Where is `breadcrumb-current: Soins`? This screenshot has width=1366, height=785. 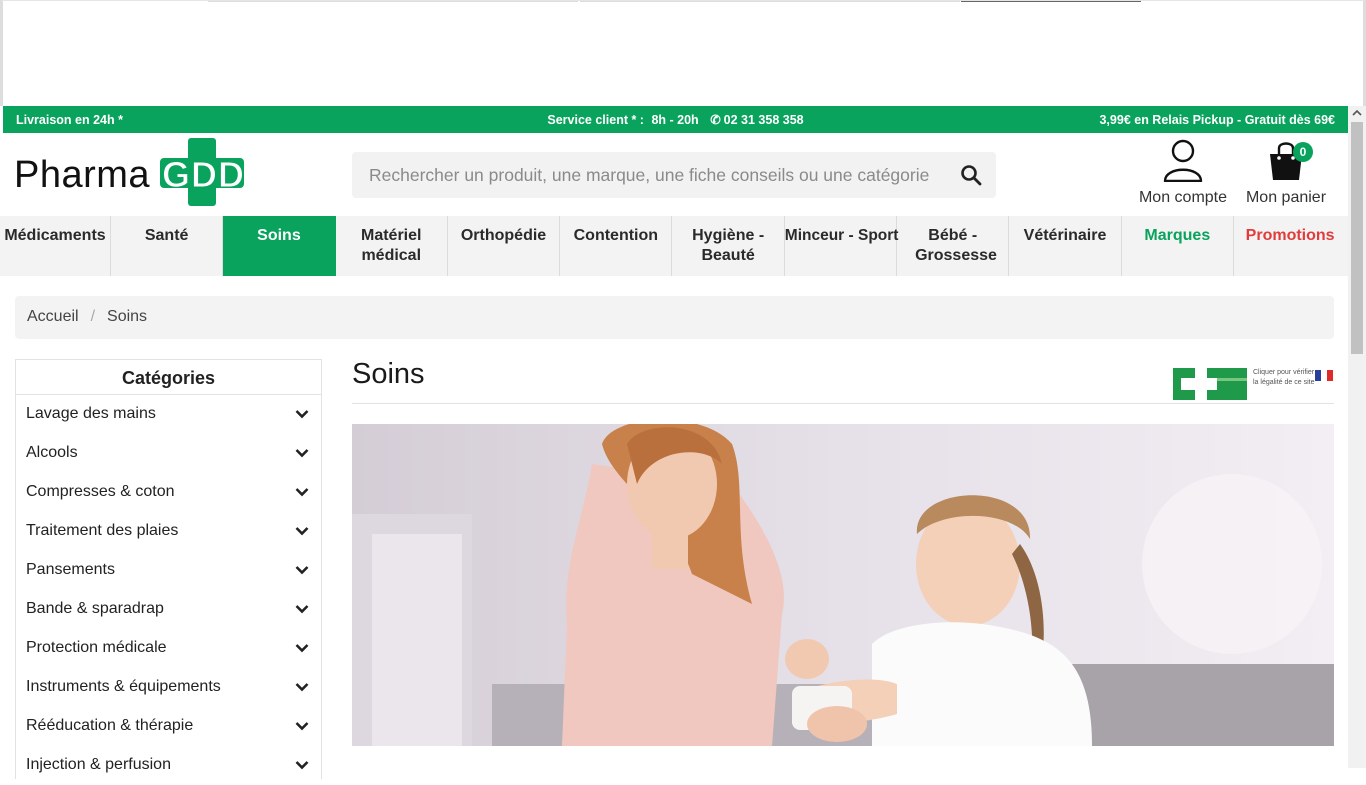
breadcrumb-current: Soins is located at coordinates (127, 316).